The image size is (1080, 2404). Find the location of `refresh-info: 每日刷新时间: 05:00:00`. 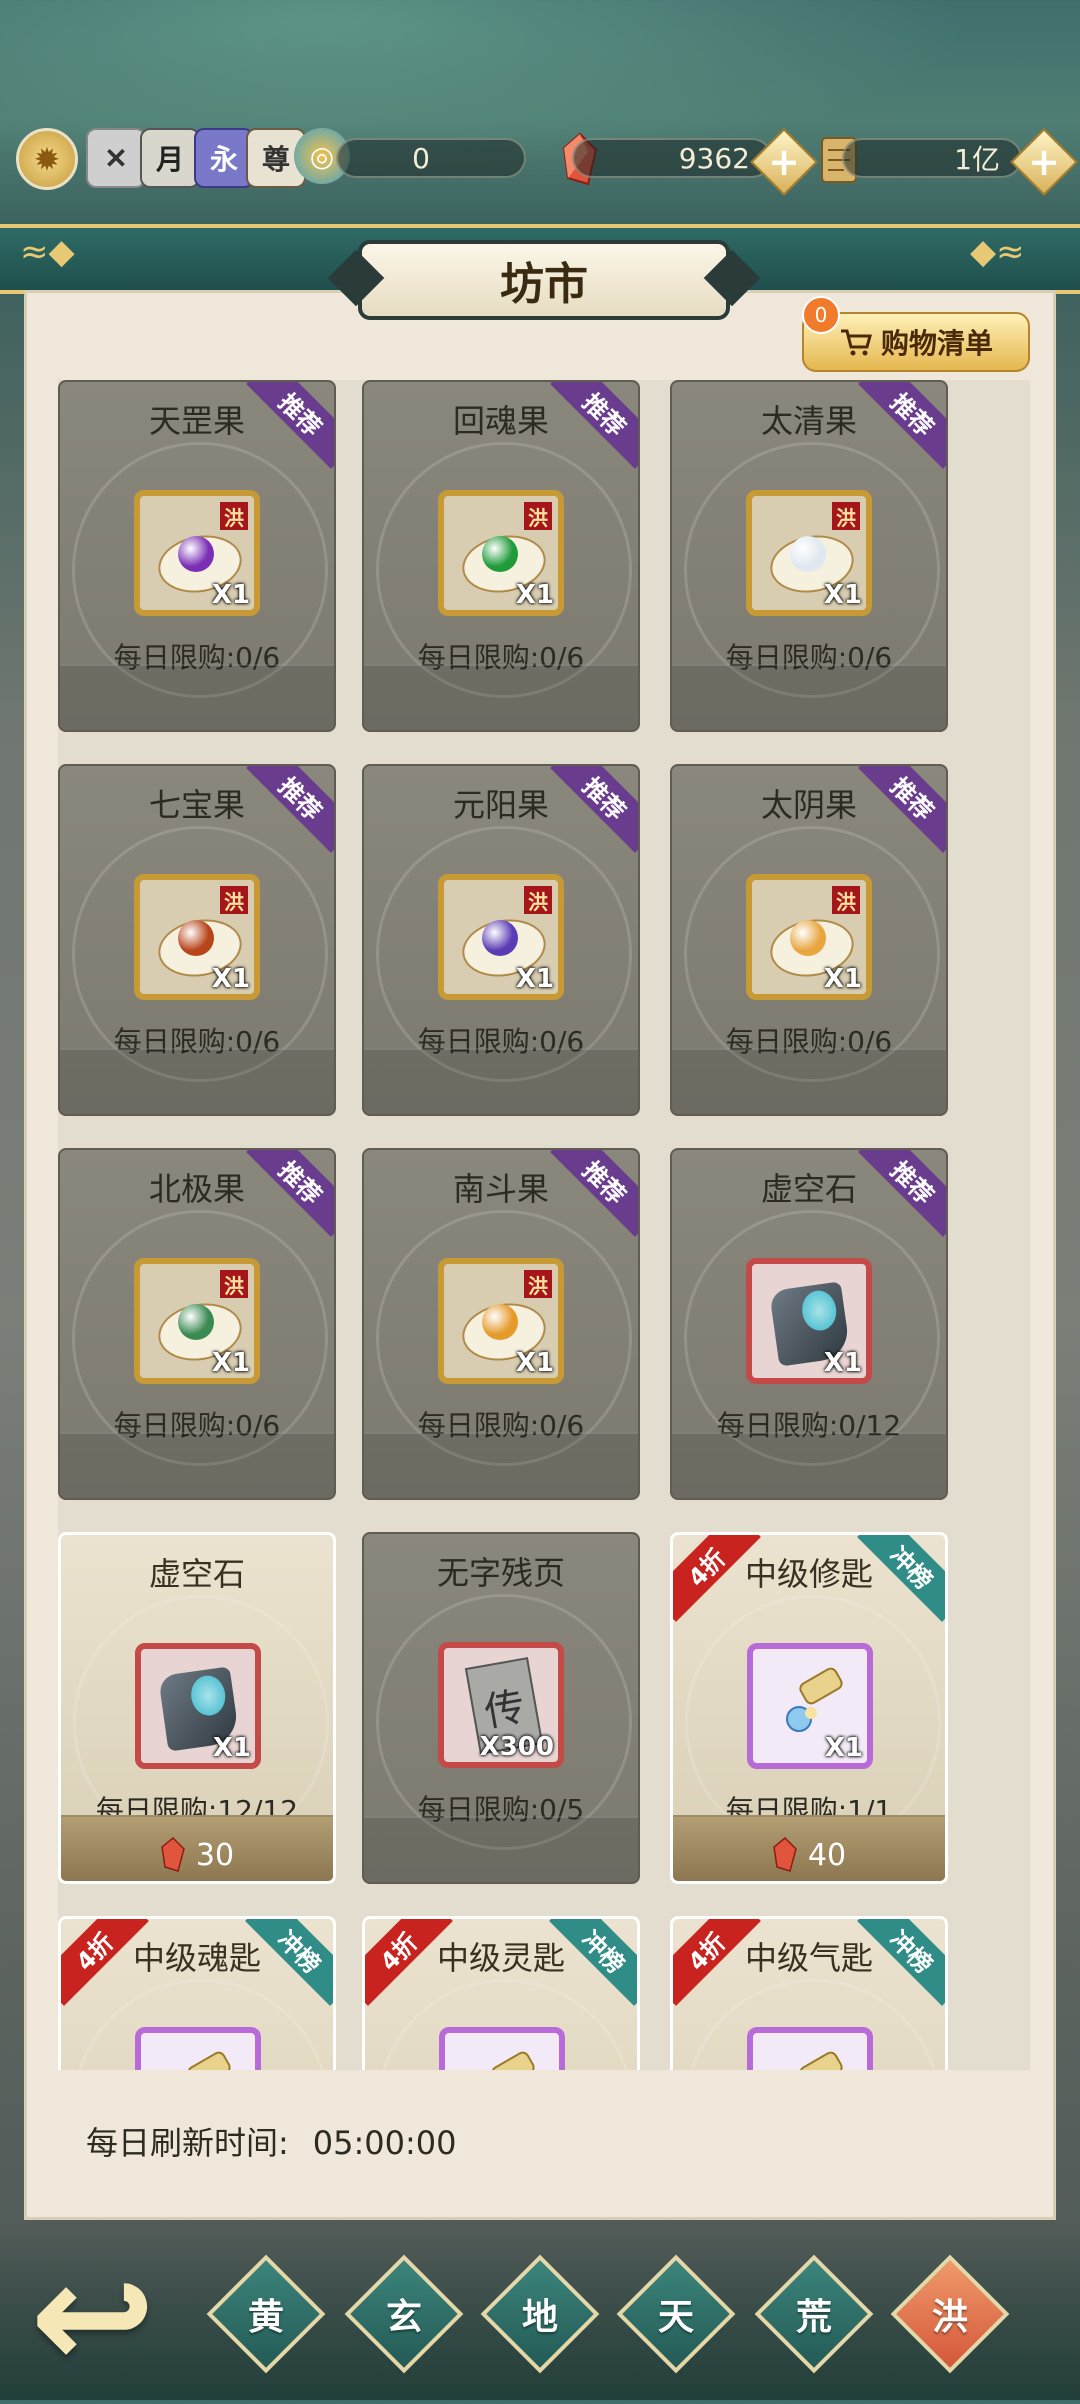

refresh-info: 每日刷新时间: 05:00:00 is located at coordinates (271, 2141).